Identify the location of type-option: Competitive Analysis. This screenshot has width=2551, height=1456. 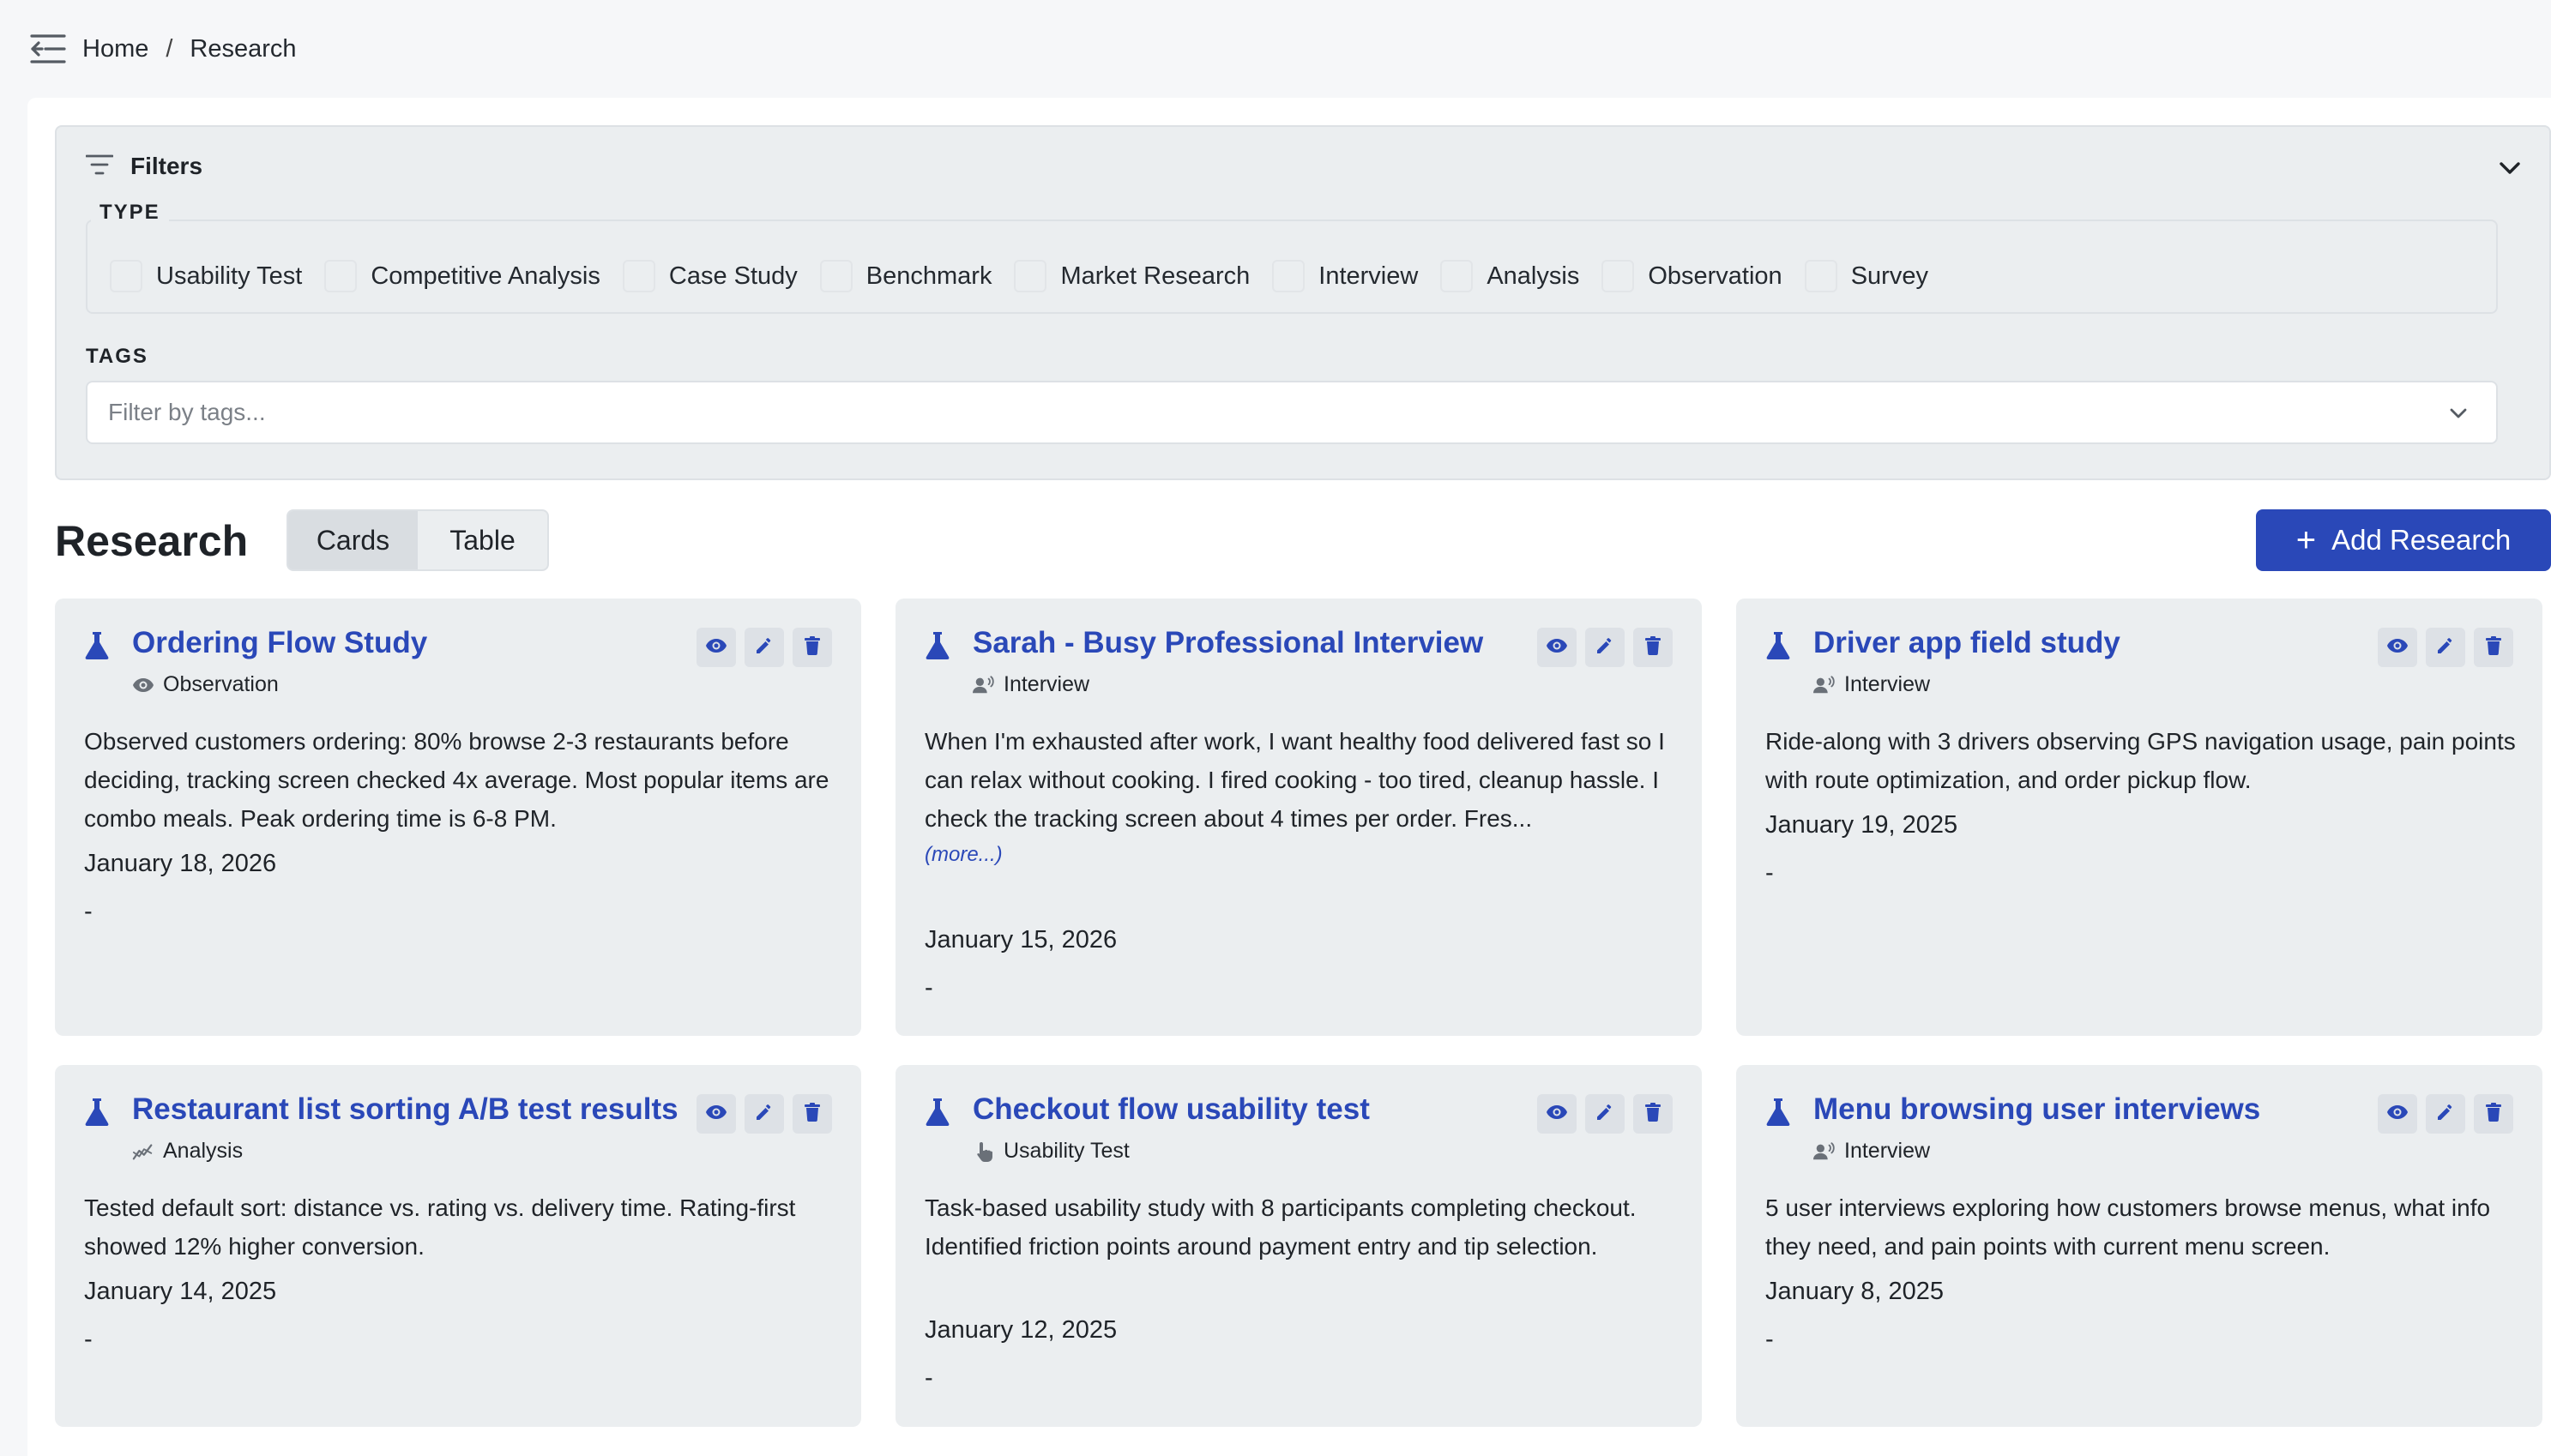
(462, 276).